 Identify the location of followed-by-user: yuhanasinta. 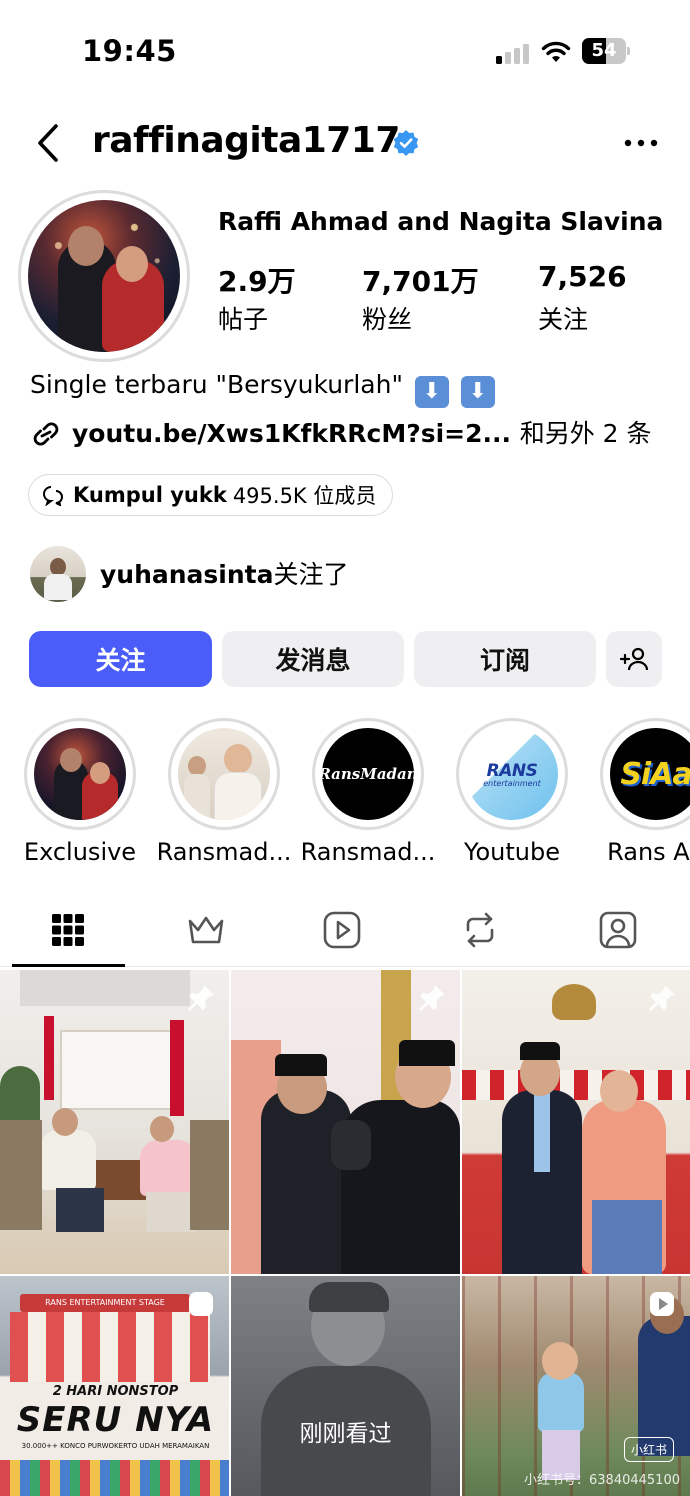
(187, 574).